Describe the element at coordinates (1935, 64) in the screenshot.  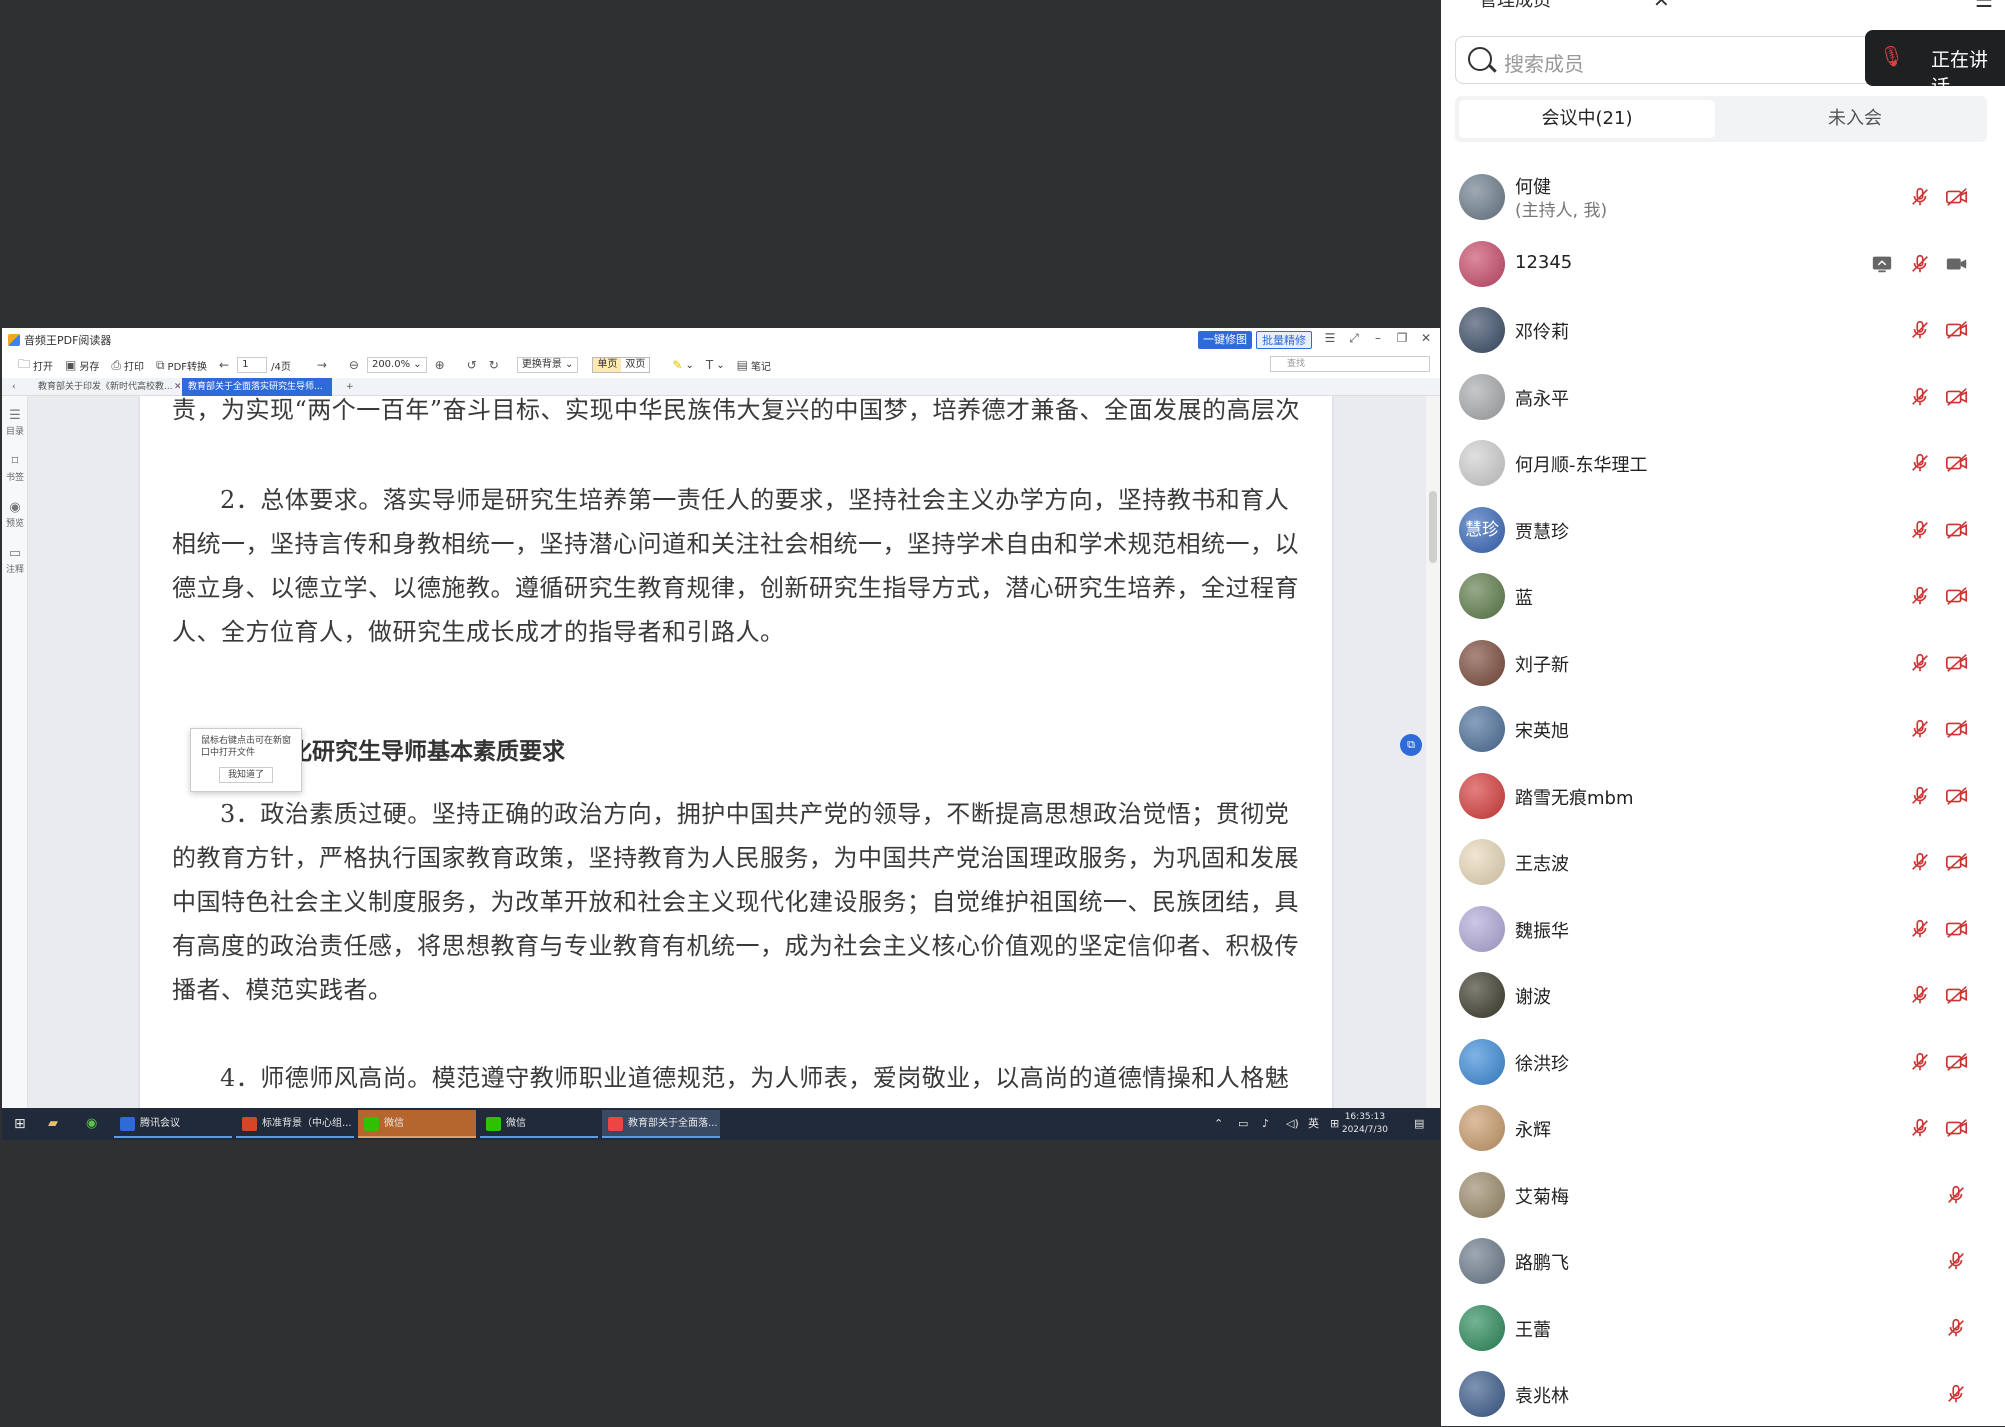
I see `speaking-indicator: 🎙 正在讲话` at that location.